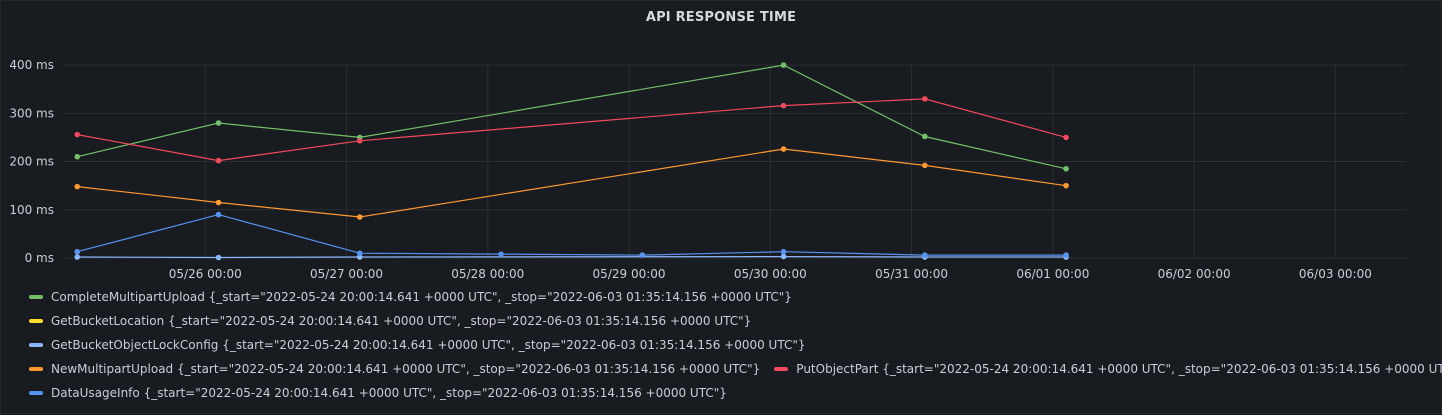  I want to click on x-tick-label: 05/28 00:00, so click(487, 274).